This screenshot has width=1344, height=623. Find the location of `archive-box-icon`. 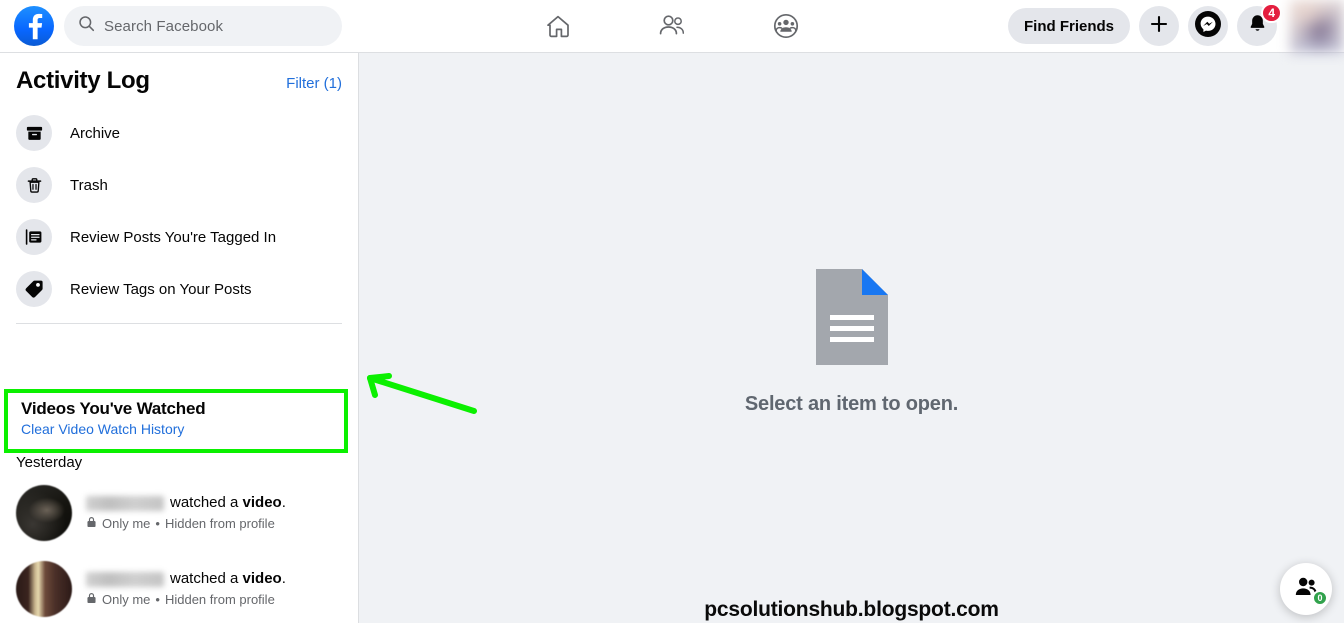

archive-box-icon is located at coordinates (34, 133).